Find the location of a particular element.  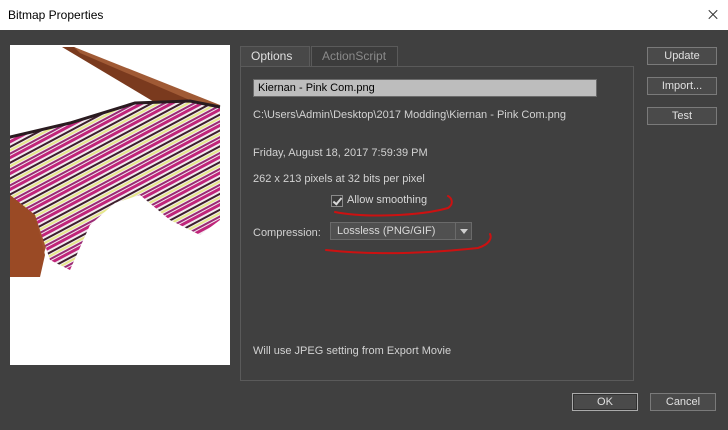

window-title: Bitmap Properties is located at coordinates (56, 15).